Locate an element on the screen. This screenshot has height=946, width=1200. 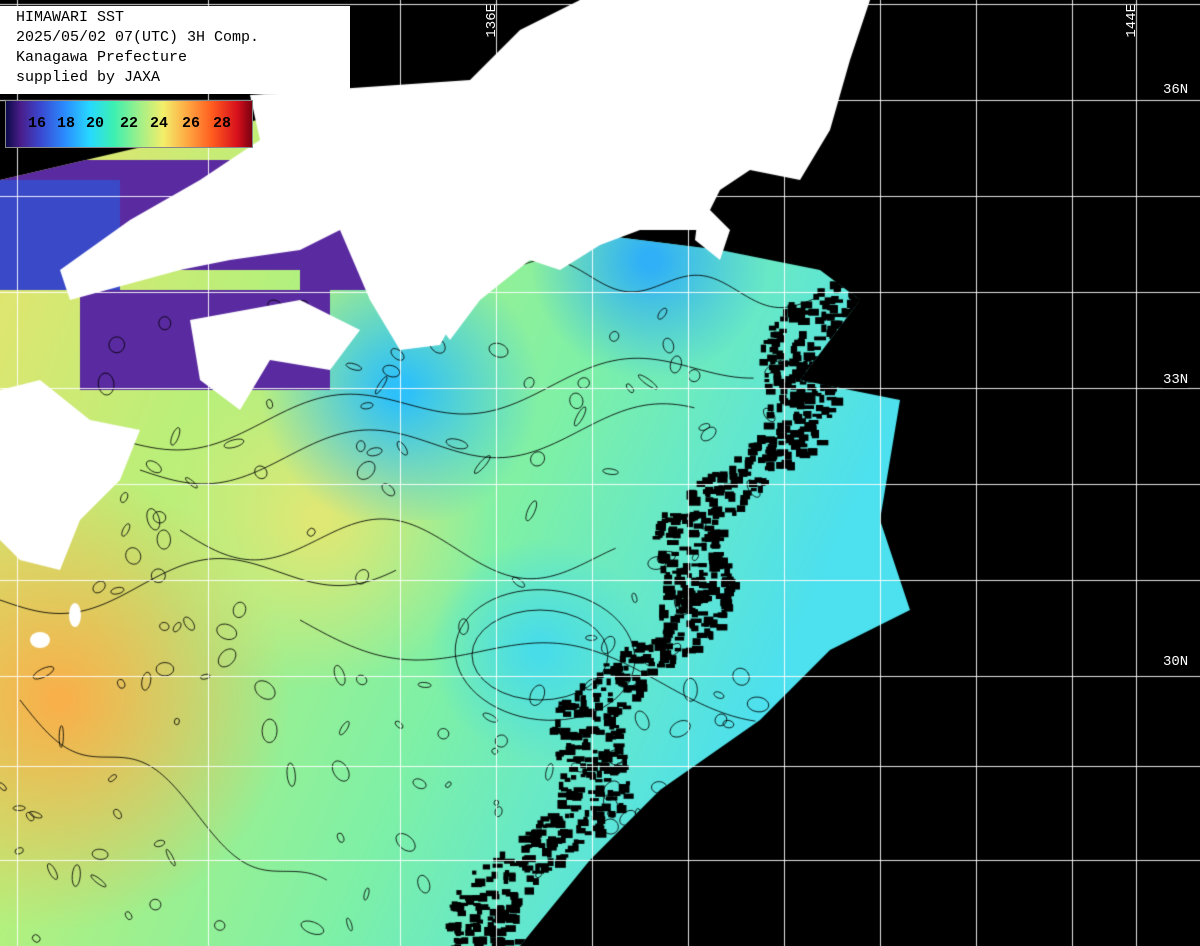
lat-label-36n: 36N is located at coordinates (1175, 90).